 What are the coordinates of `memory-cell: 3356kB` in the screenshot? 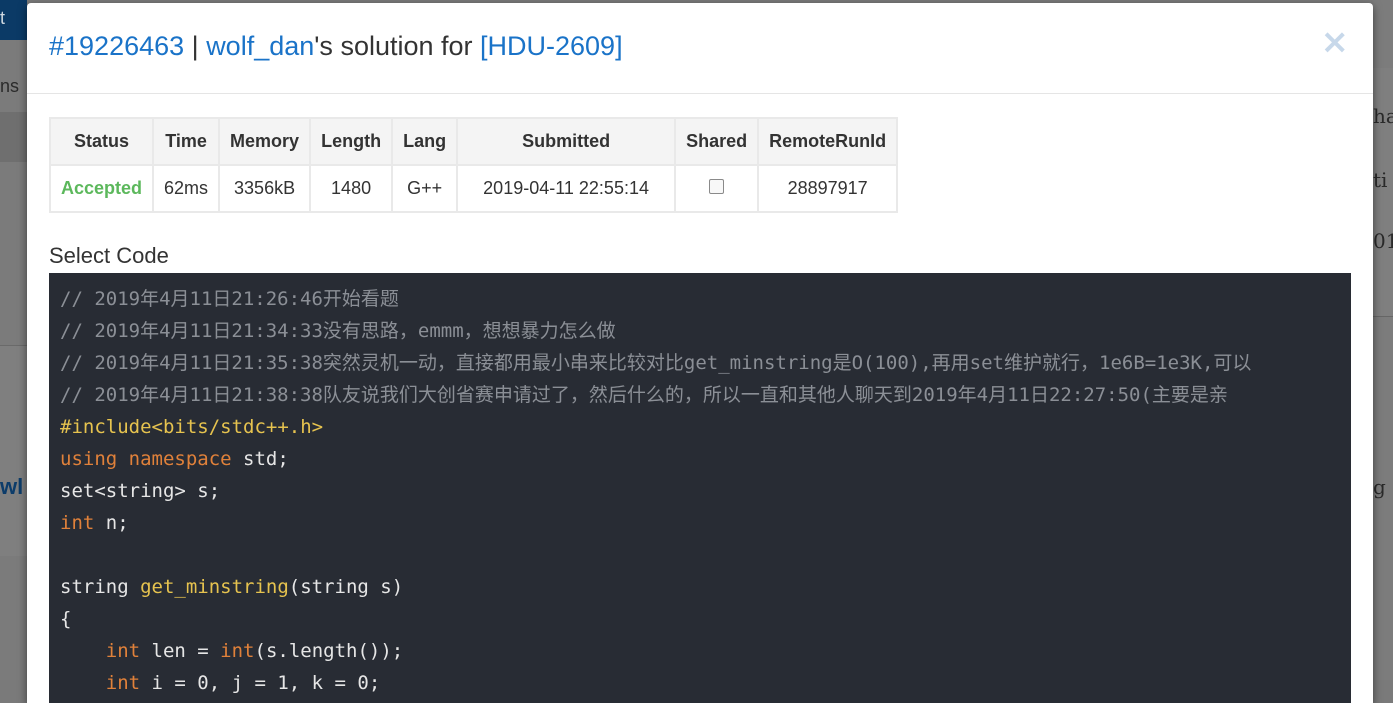 It's located at (265, 188).